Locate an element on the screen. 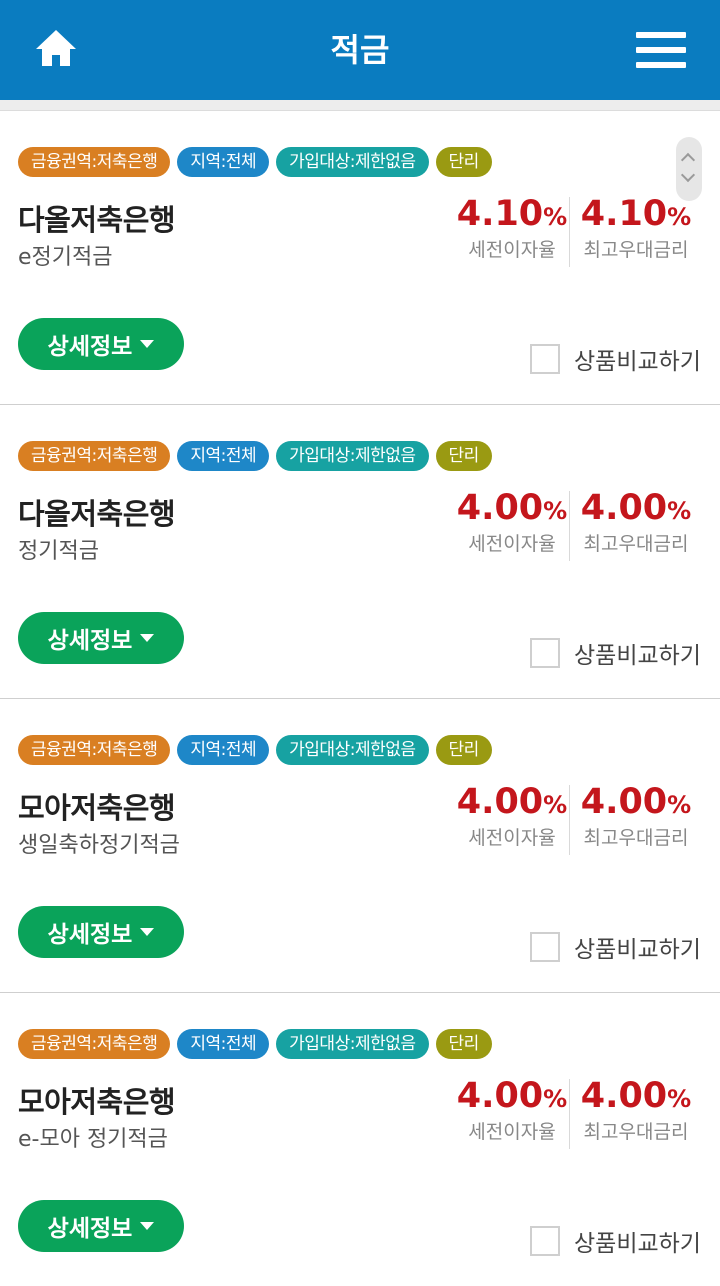 This screenshot has height=1286, width=720. max-rate: 4.10% 최고우대금리 is located at coordinates (636, 227).